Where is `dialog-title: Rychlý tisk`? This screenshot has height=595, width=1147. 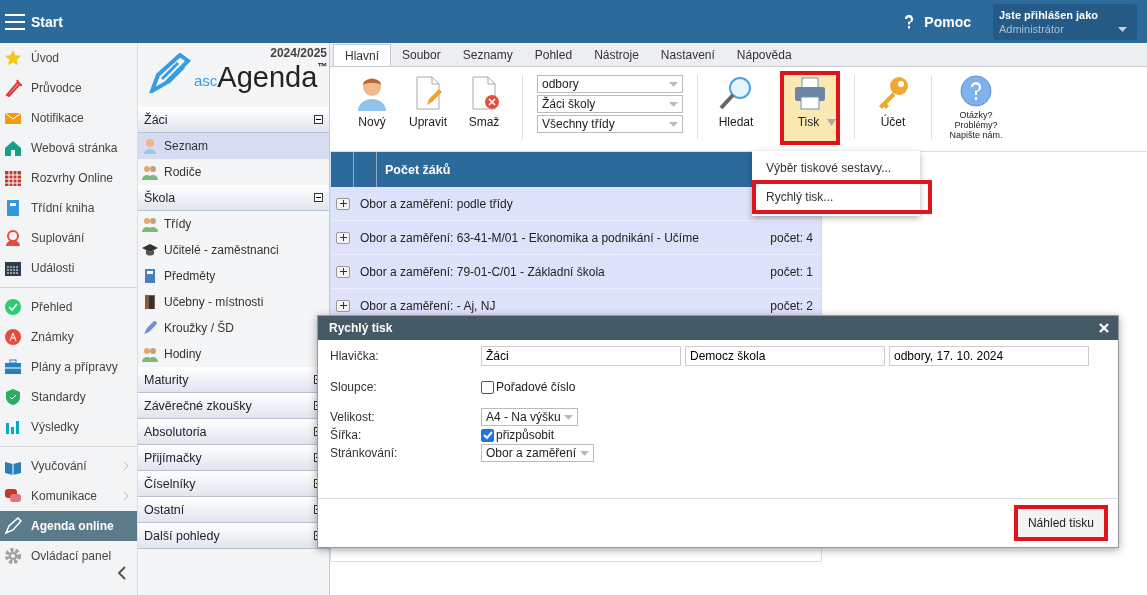 dialog-title: Rychlý tisk is located at coordinates (361, 328).